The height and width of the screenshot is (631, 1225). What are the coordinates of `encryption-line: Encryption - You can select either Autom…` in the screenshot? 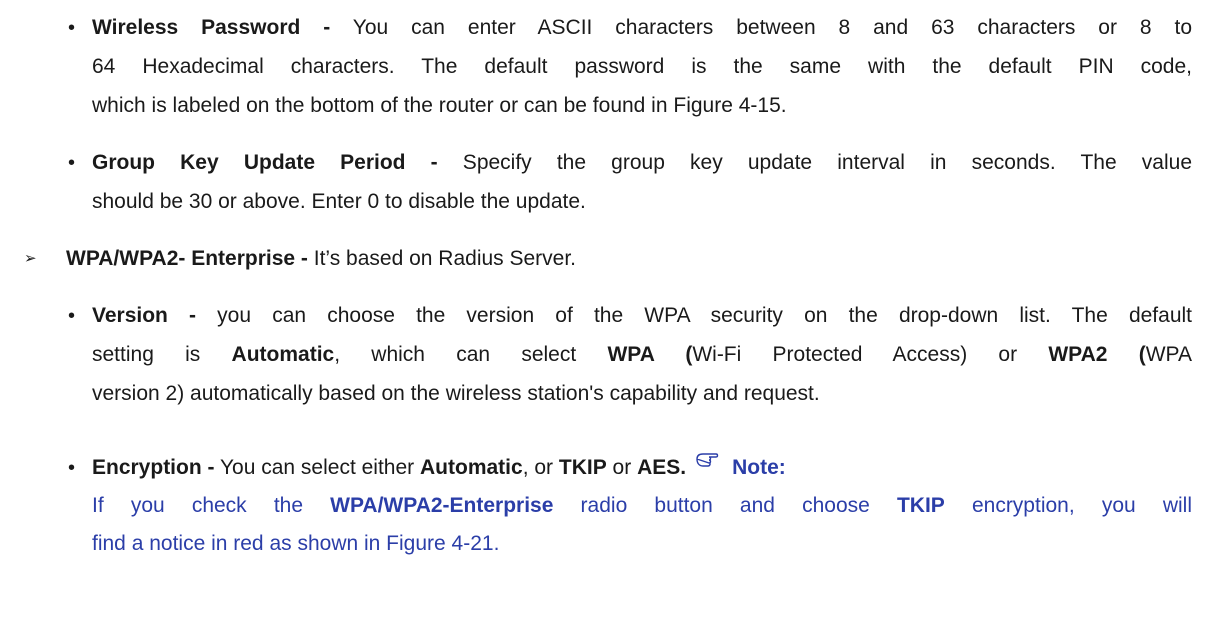 It's located at (439, 467).